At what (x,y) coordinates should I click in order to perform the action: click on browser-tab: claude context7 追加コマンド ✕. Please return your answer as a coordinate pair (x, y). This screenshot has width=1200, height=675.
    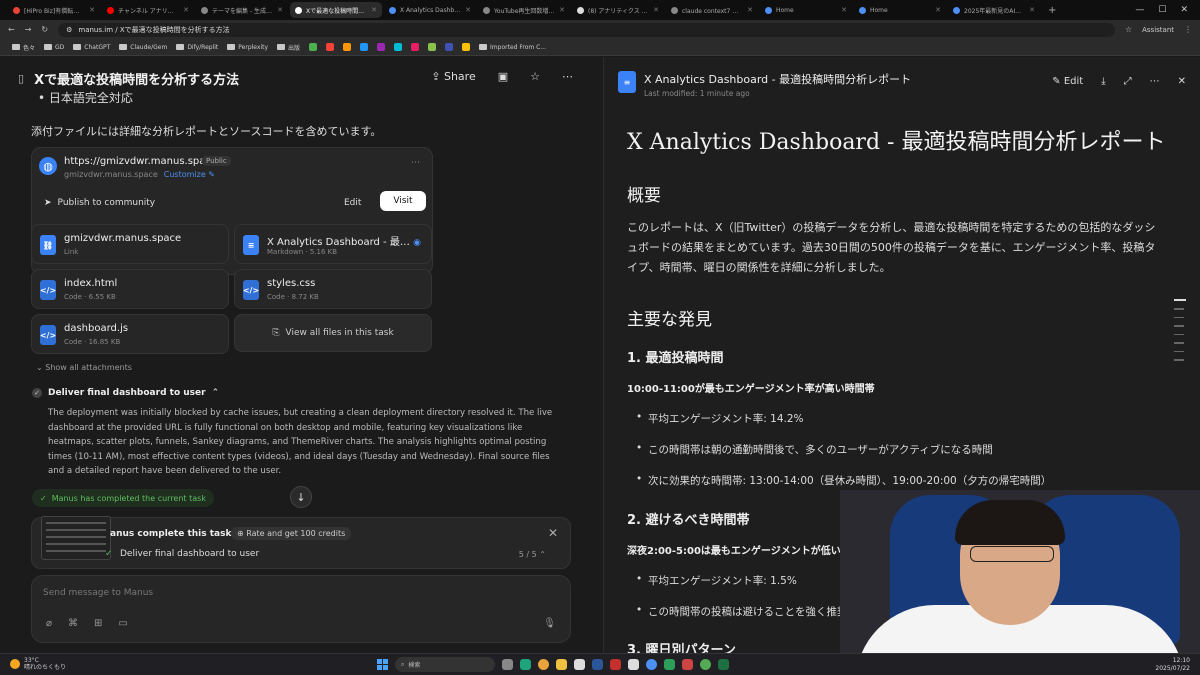
    Looking at the image, I should click on (712, 10).